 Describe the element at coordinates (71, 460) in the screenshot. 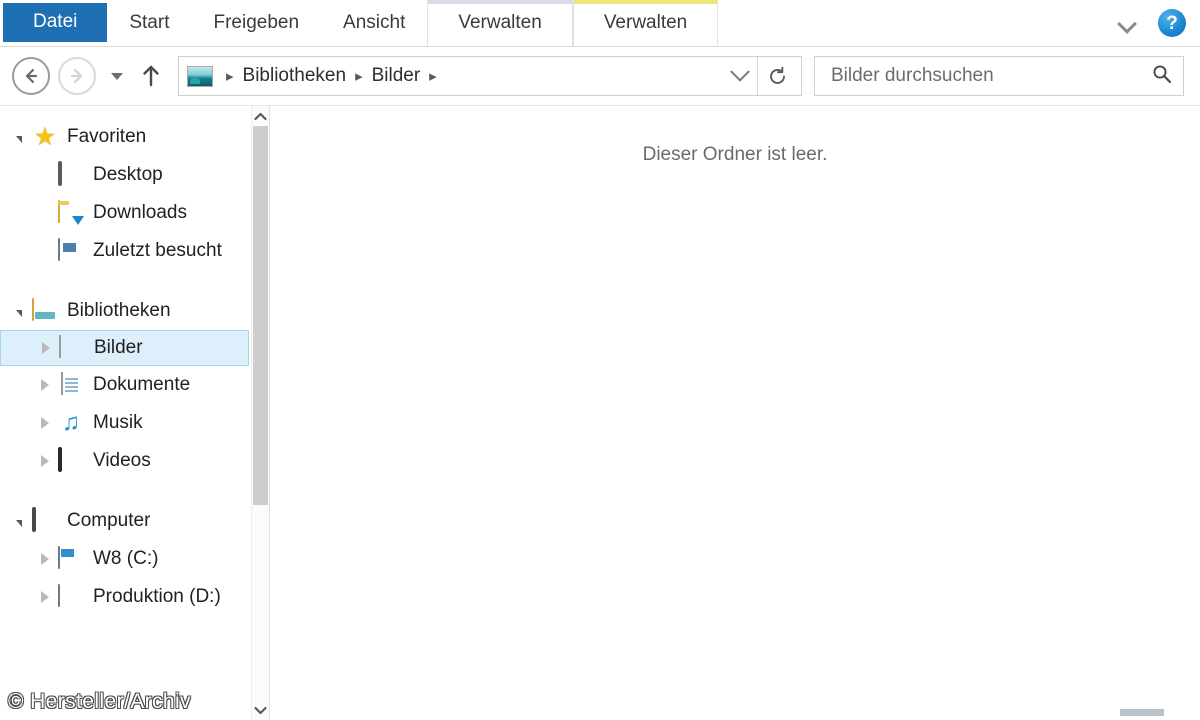

I see `videos-library-icon` at that location.